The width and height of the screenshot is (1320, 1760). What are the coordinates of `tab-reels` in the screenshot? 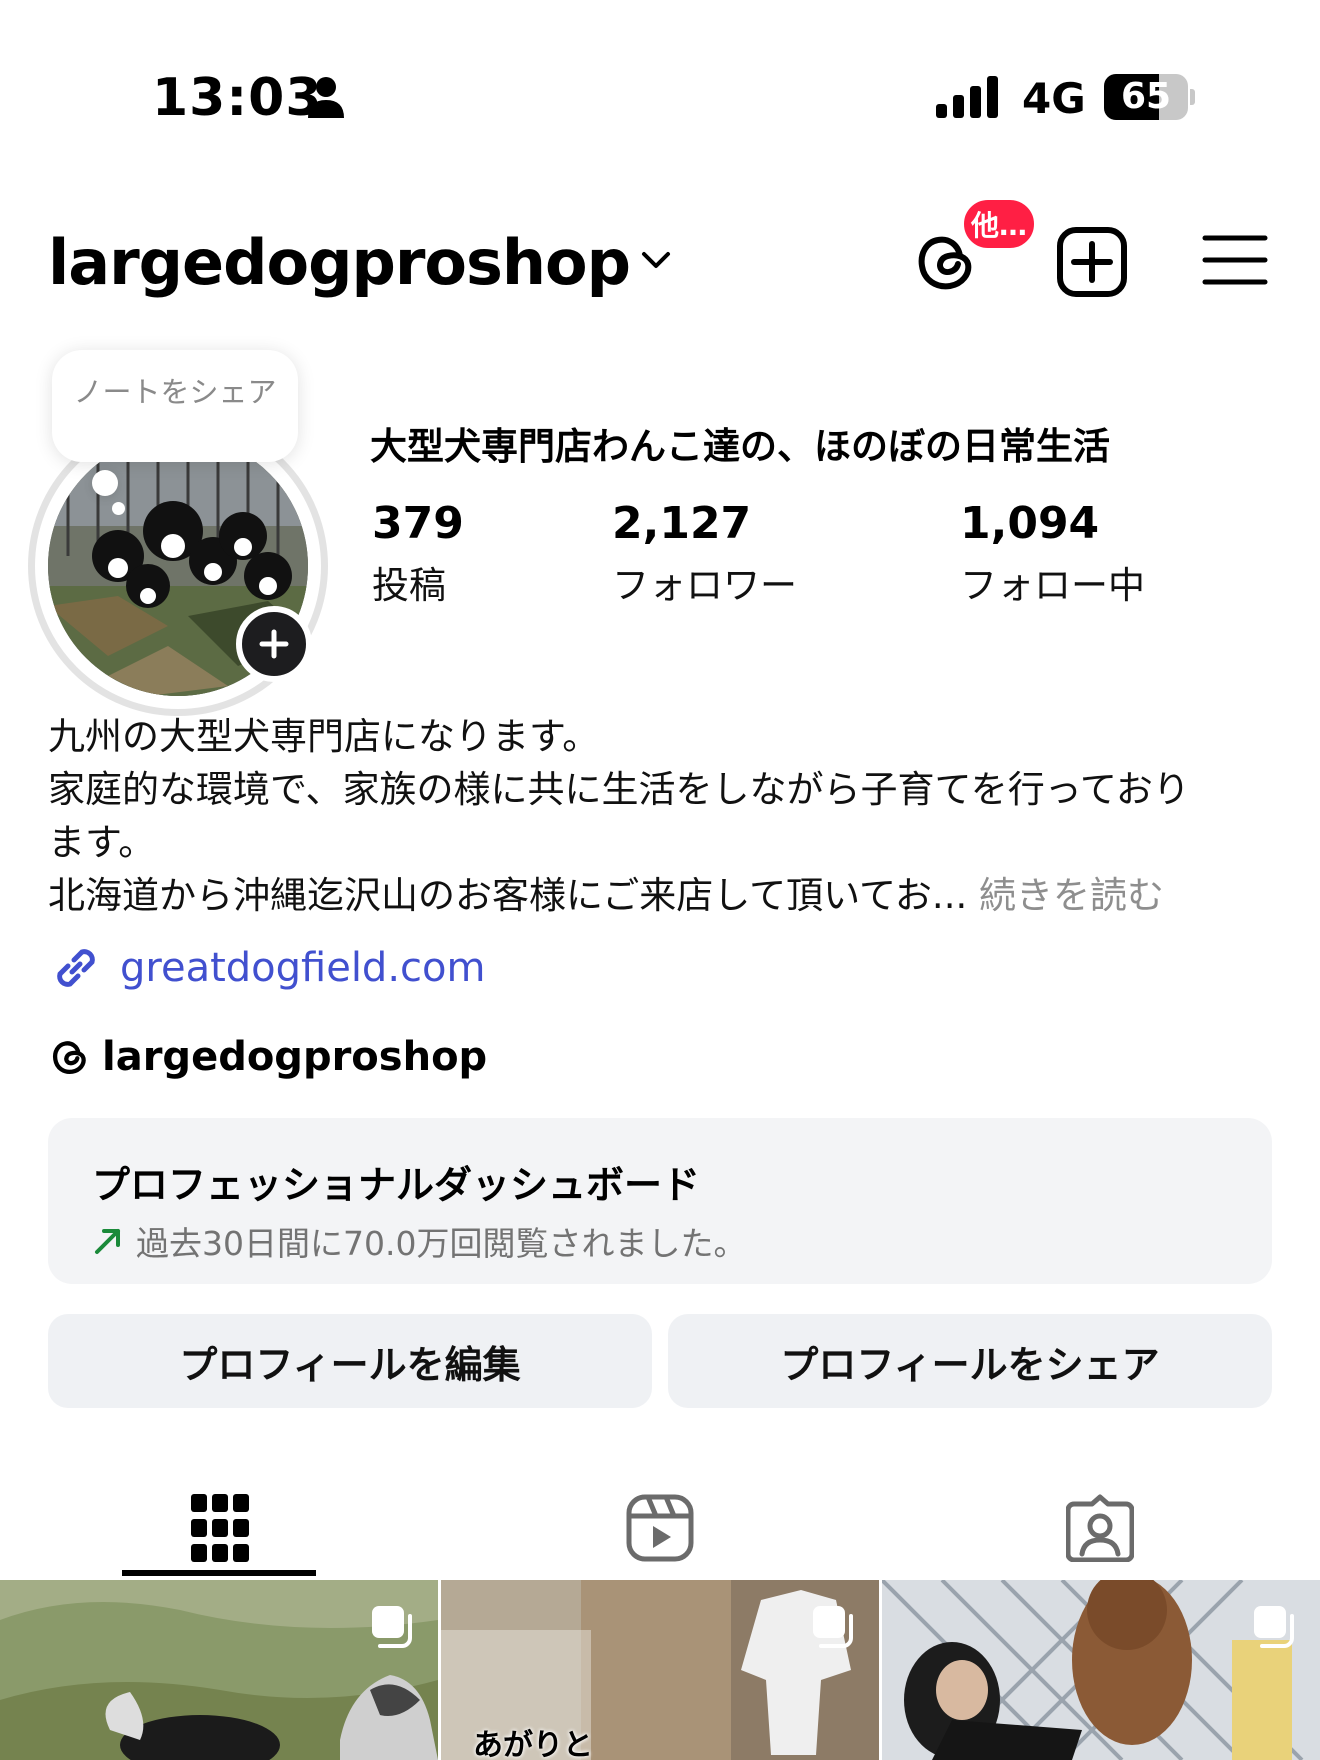 It's located at (660, 1528).